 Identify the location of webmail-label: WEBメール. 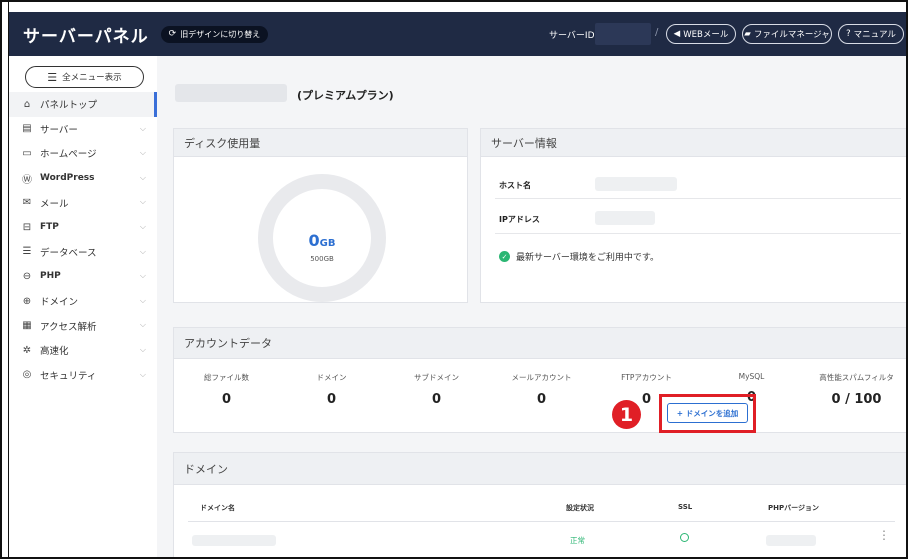
(706, 35).